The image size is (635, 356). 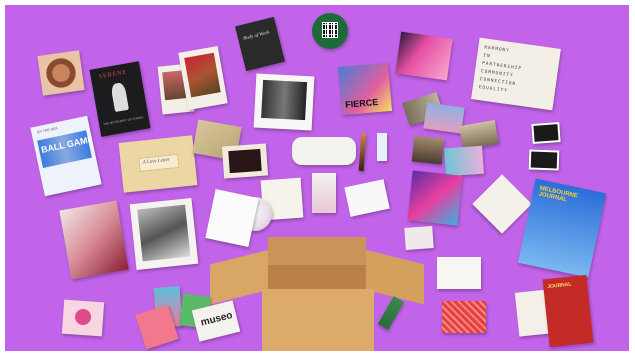 I want to click on booklet-figure, so click(x=119, y=97).